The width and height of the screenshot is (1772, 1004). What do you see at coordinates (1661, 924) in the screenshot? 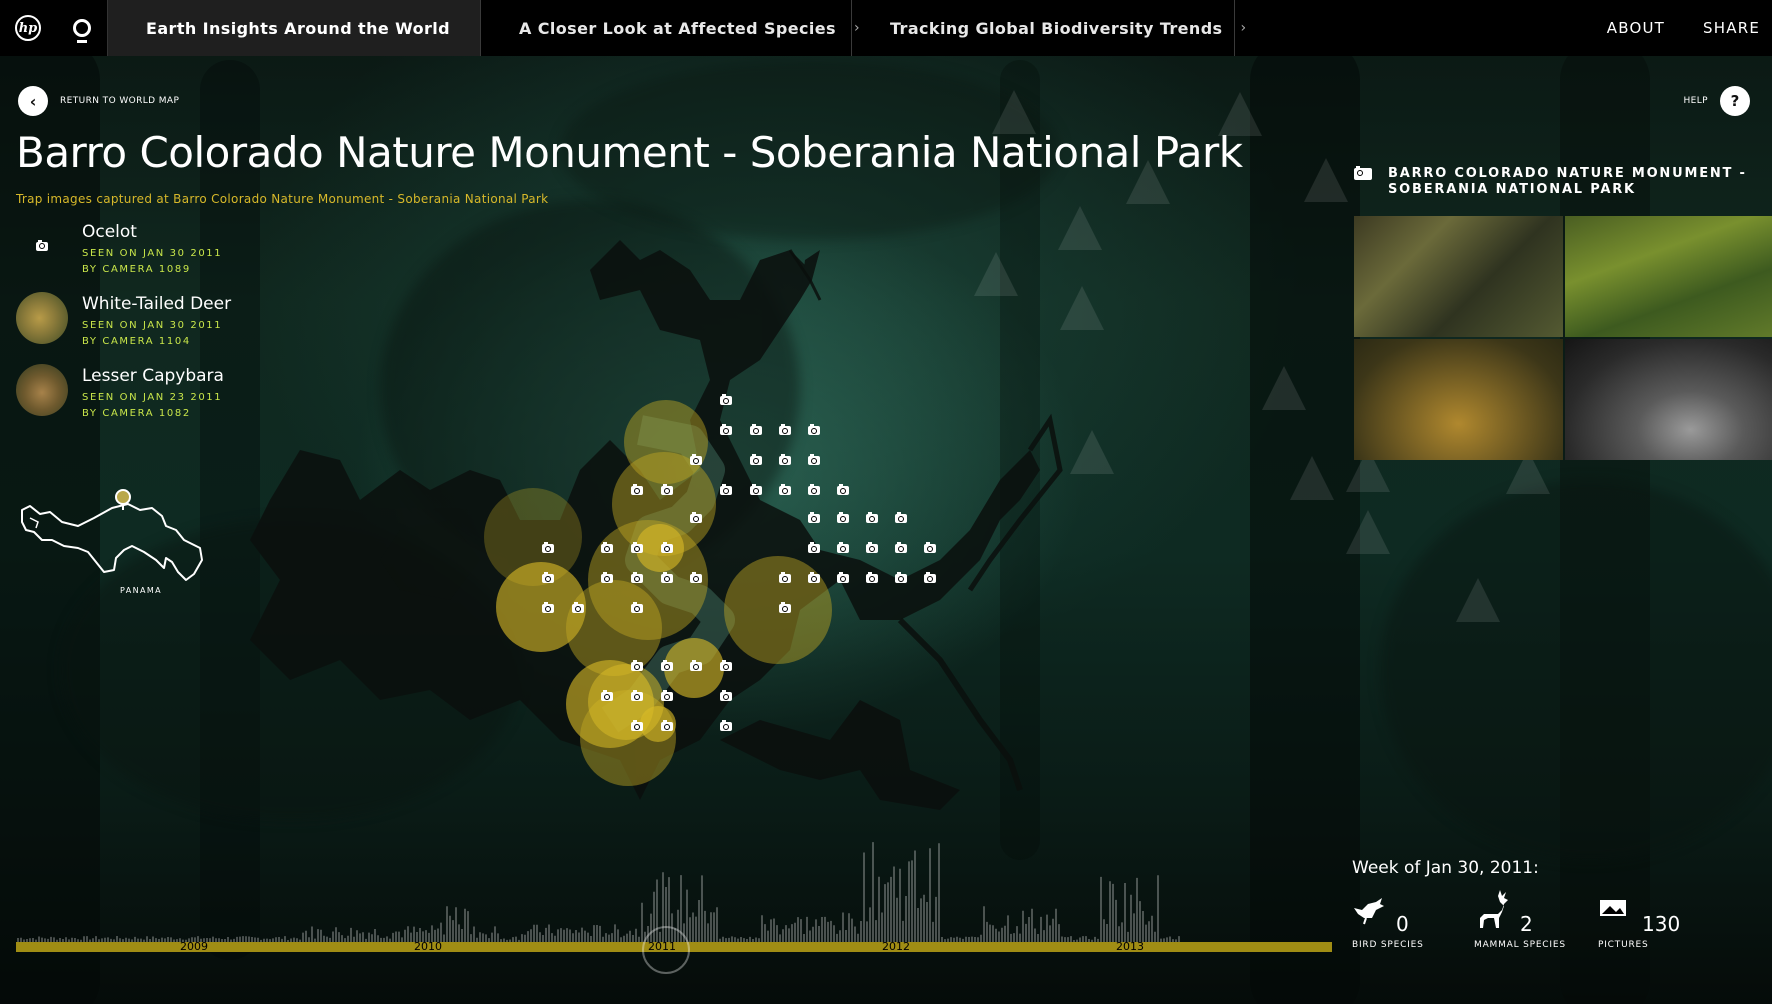
I see `pictures-count: 130` at bounding box center [1661, 924].